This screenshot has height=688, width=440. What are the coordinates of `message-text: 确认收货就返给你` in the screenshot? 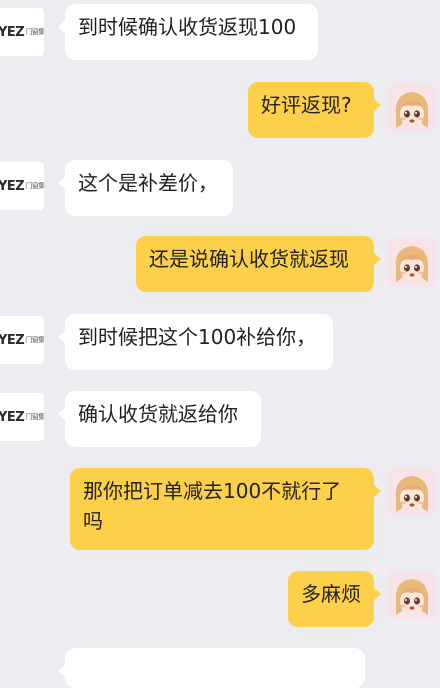 It's located at (158, 414).